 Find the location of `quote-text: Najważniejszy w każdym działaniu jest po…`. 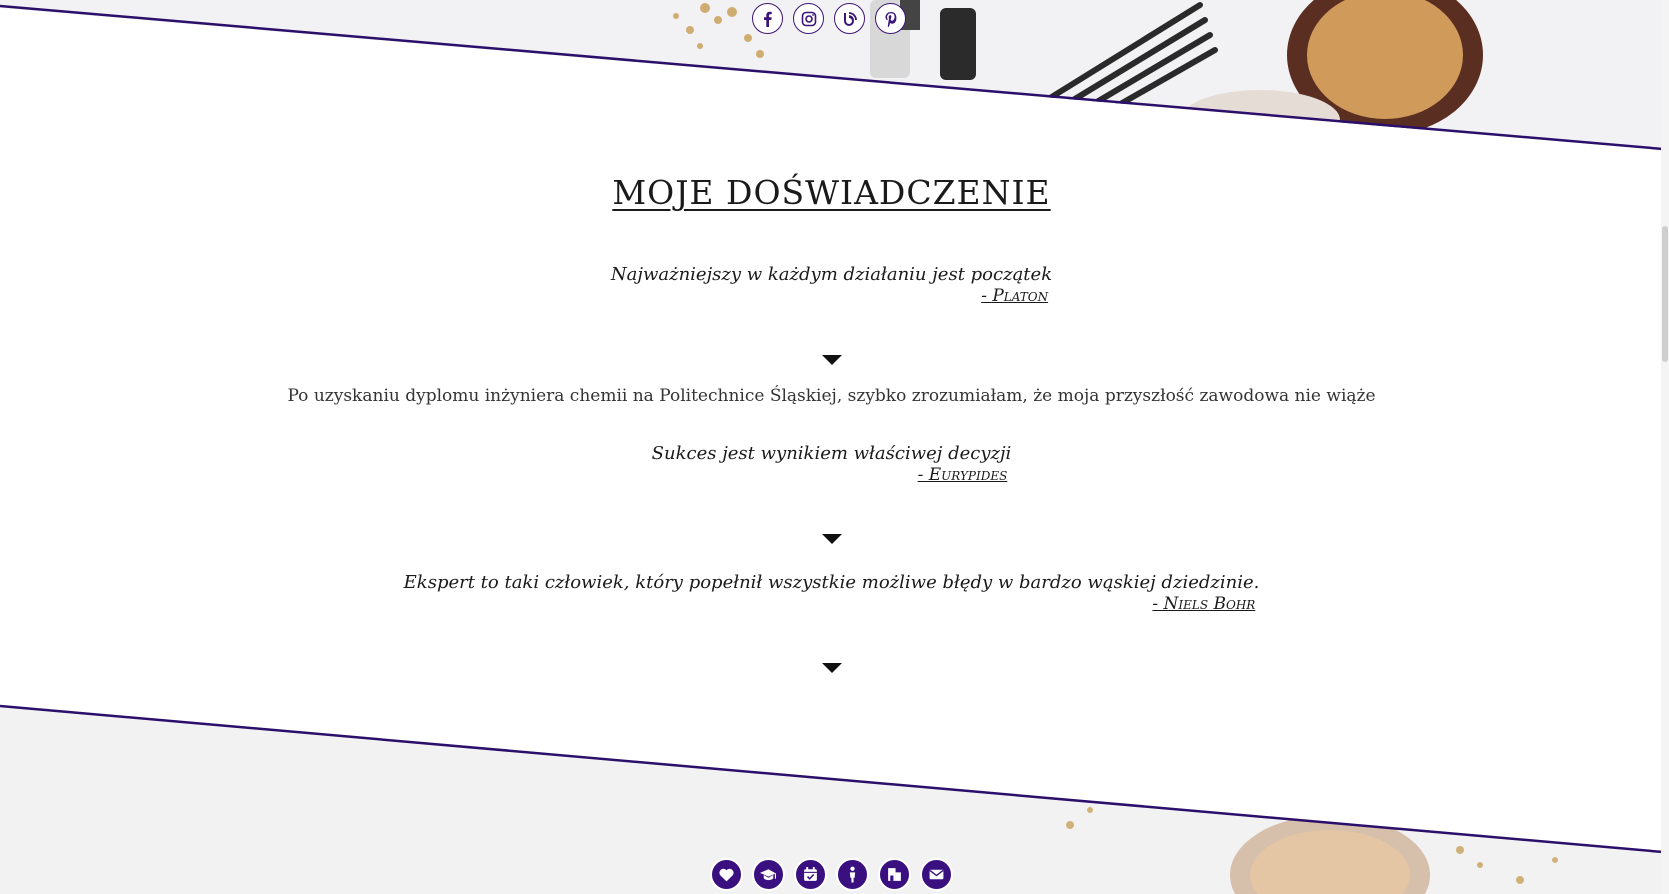

quote-text: Najważniejszy w każdym działaniu jest po… is located at coordinates (831, 274).